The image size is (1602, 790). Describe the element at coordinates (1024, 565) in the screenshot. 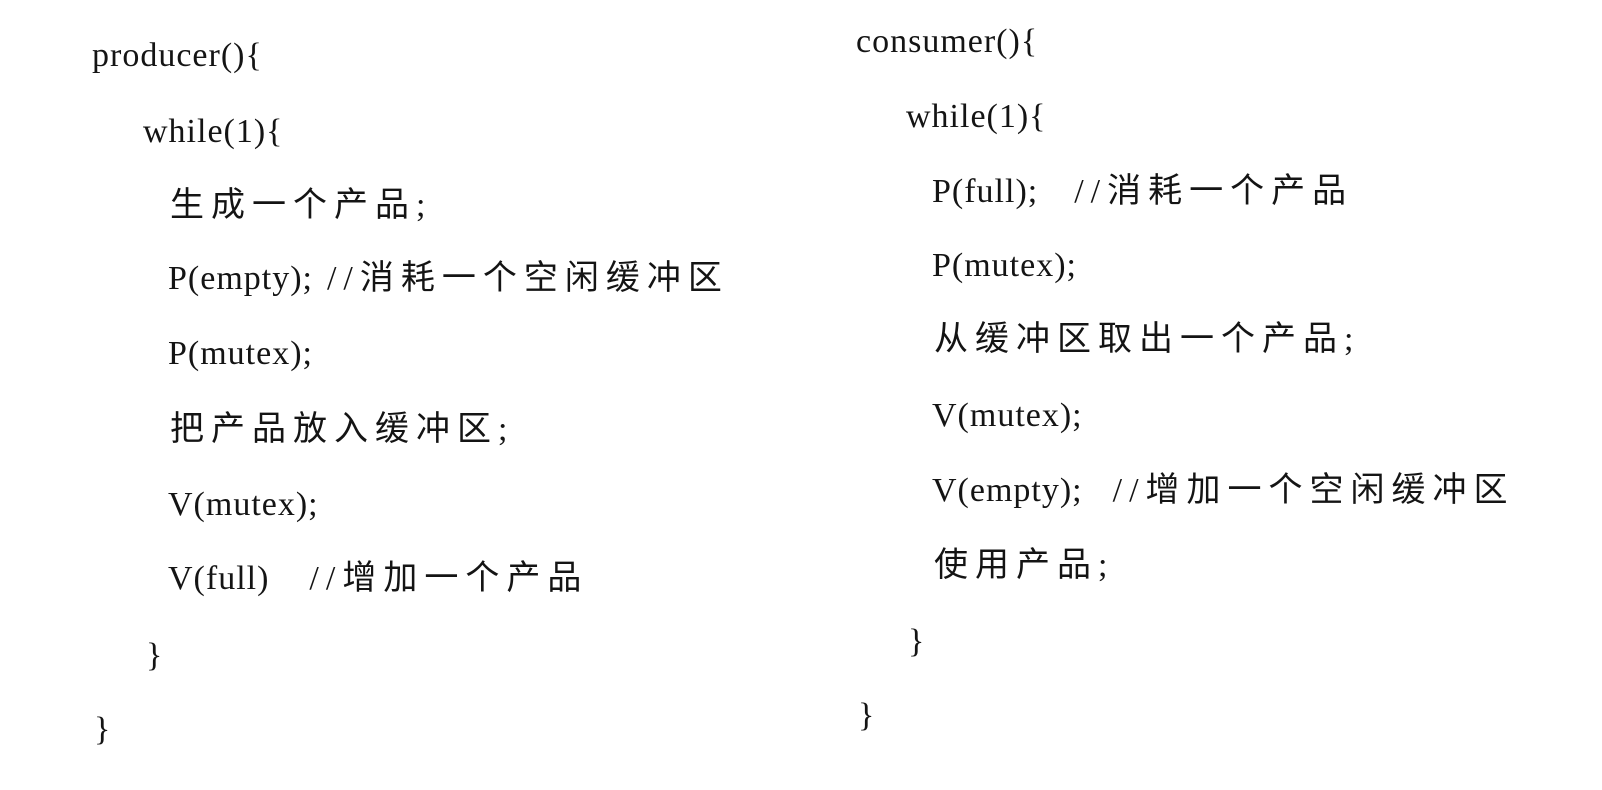

I see `consumer-line-use: 使用产品;` at that location.